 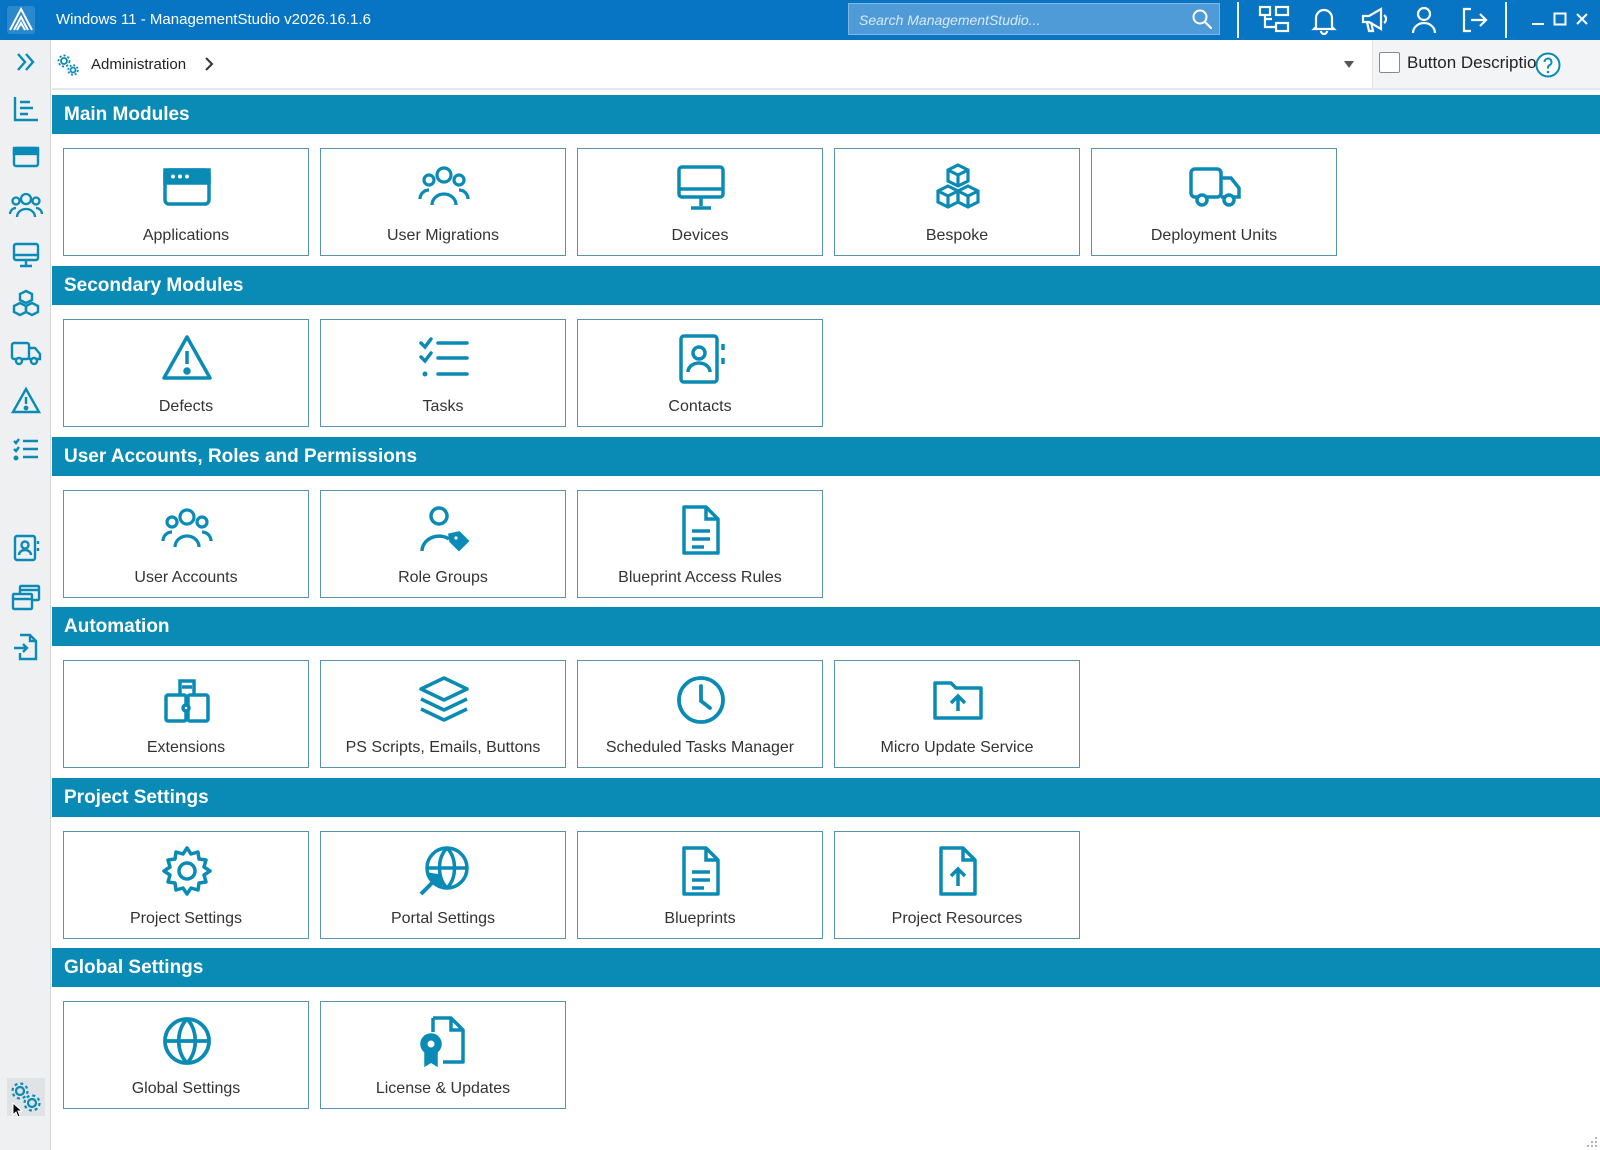 I want to click on resize-grip-icon, so click(x=1591, y=1141).